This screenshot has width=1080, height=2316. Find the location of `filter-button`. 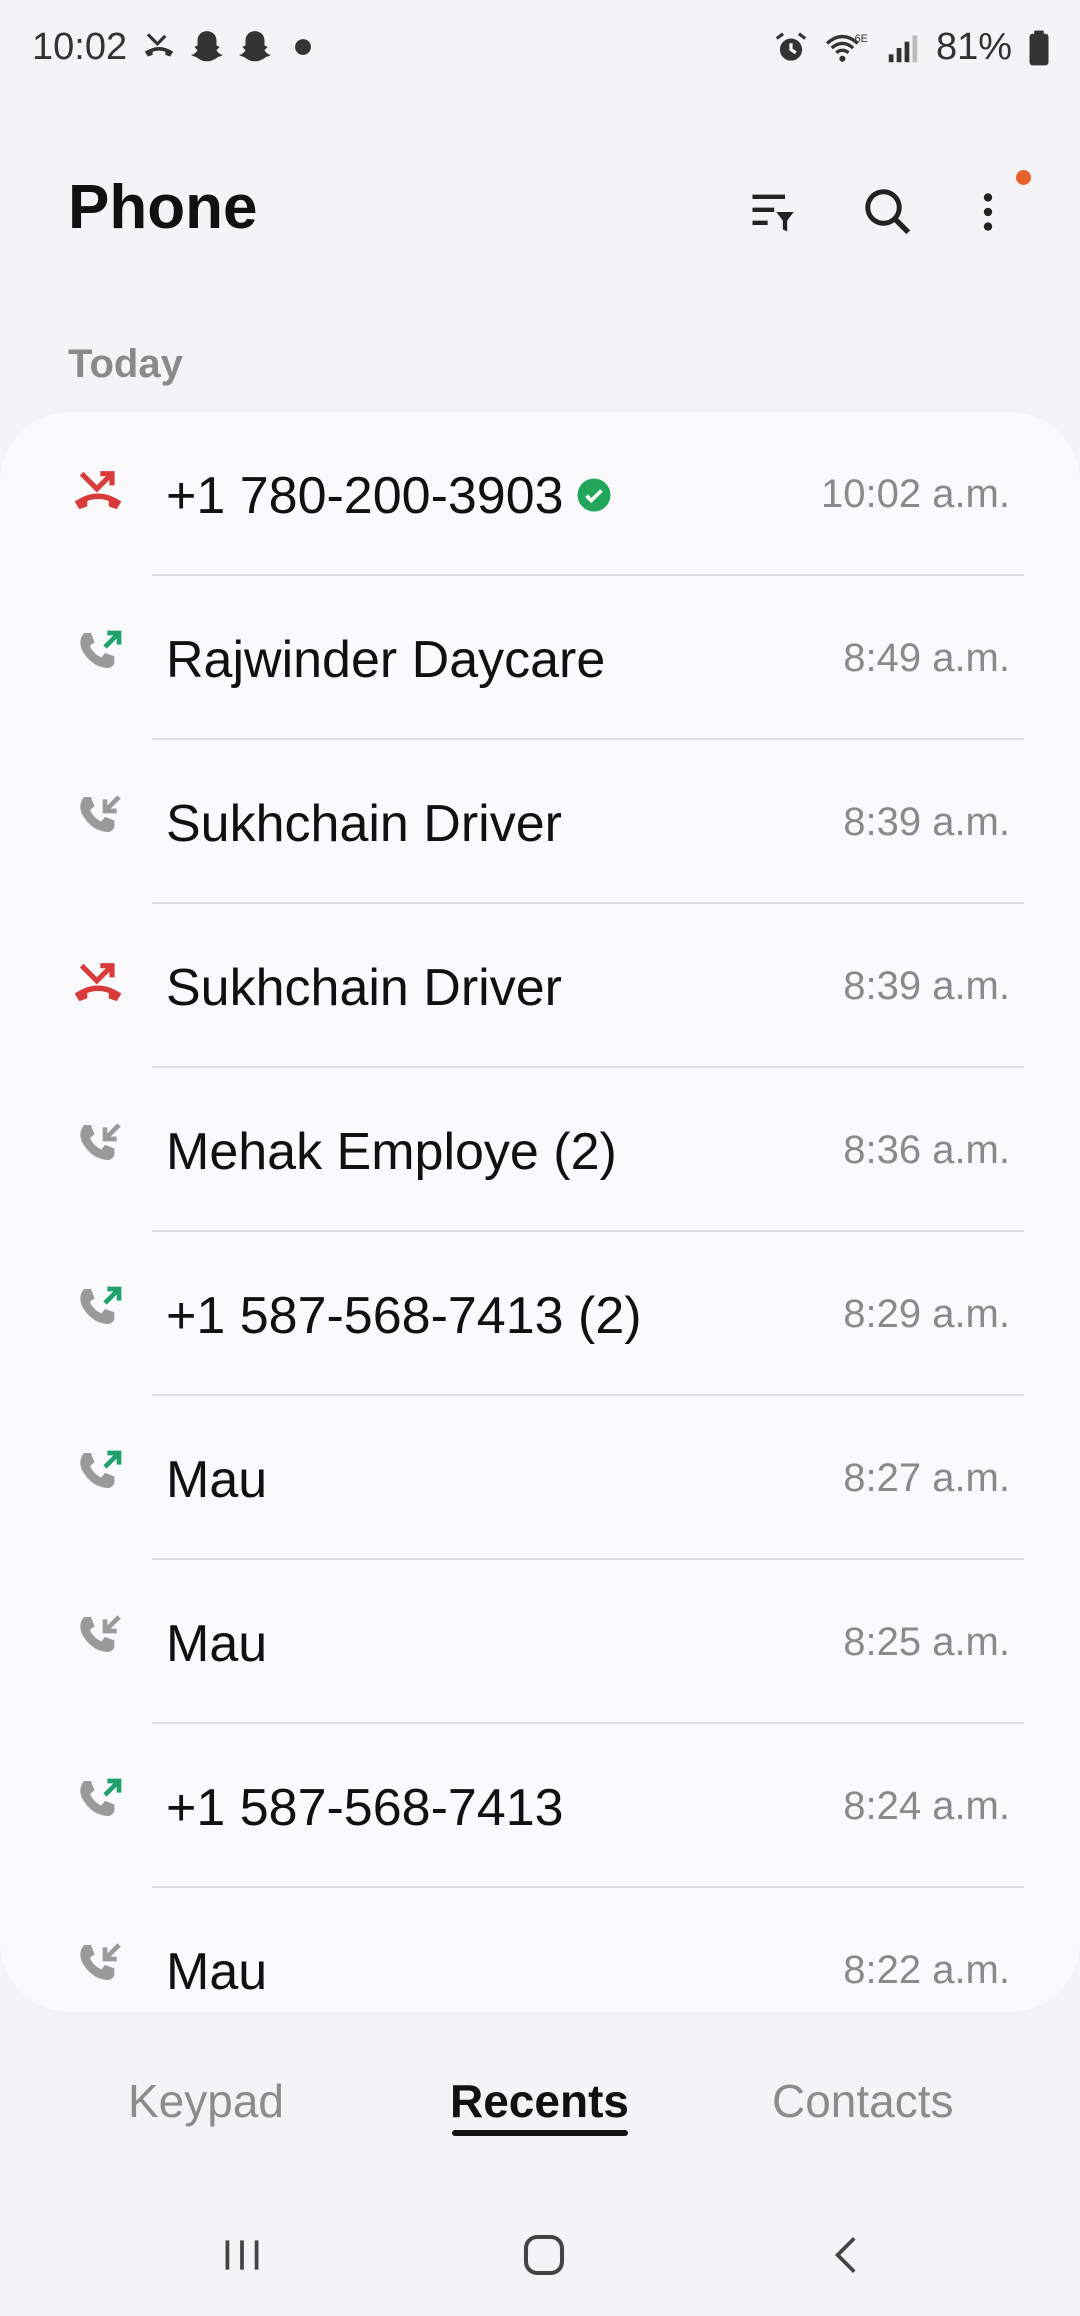

filter-button is located at coordinates (772, 212).